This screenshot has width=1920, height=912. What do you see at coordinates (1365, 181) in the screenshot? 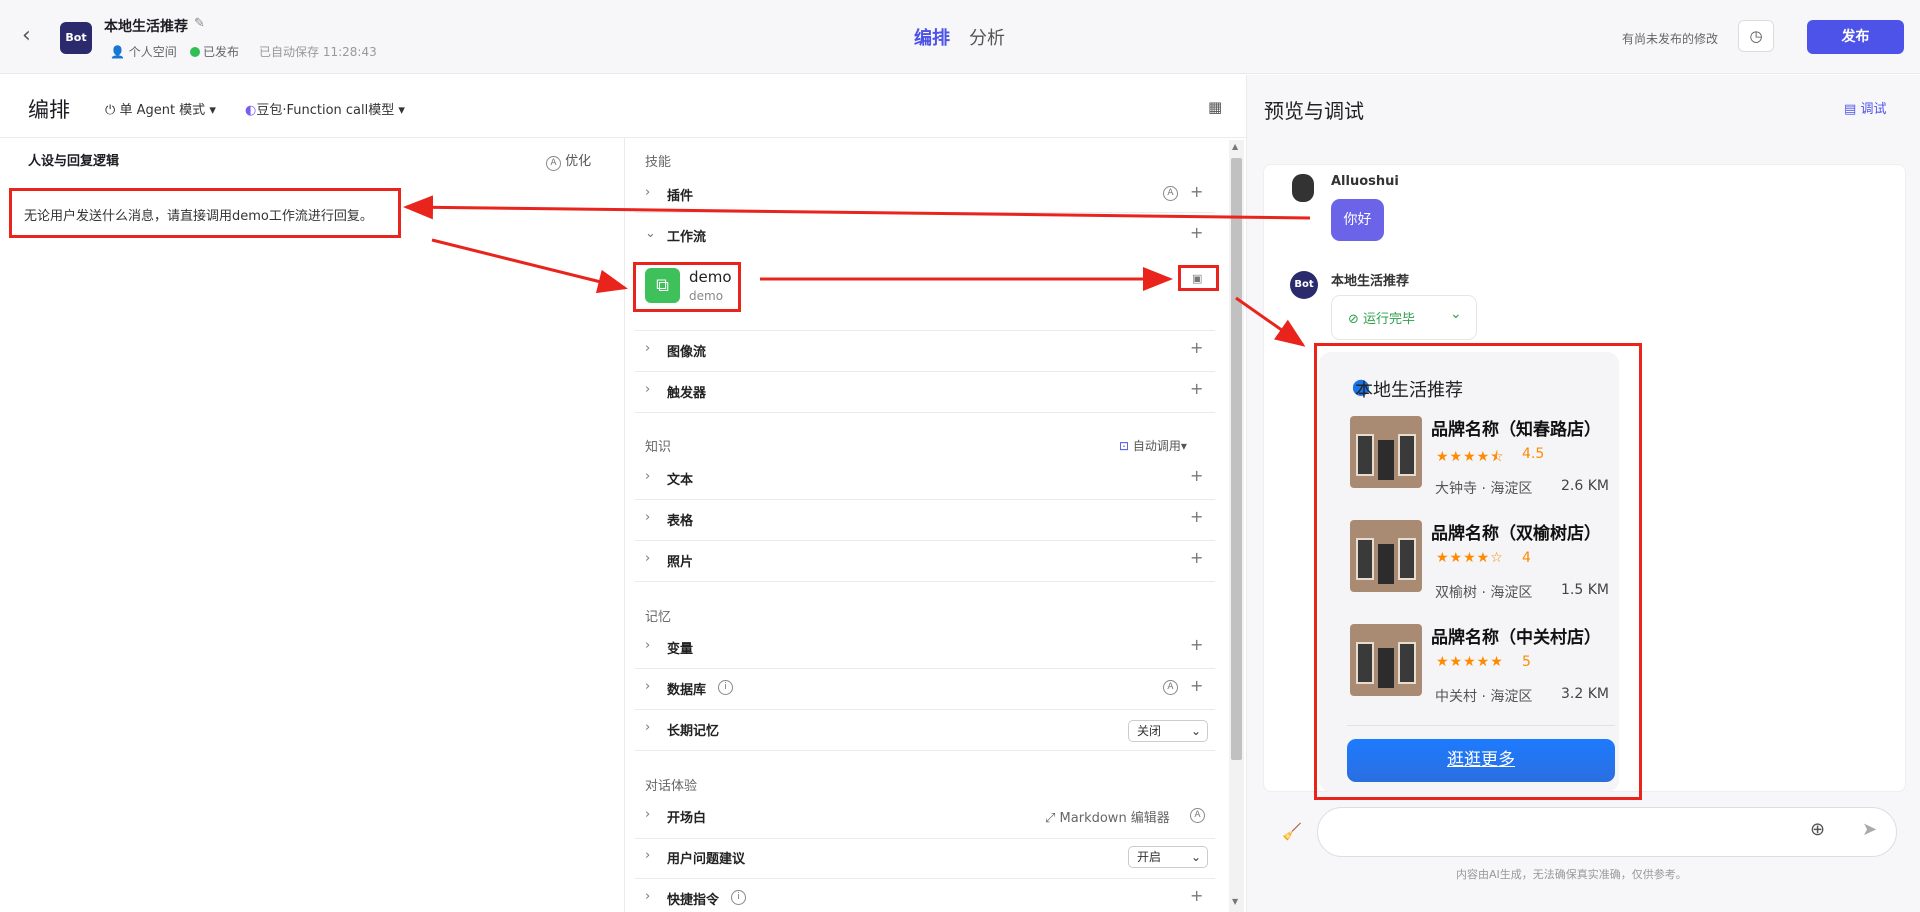
I see `user-name: Alluoshui` at bounding box center [1365, 181].